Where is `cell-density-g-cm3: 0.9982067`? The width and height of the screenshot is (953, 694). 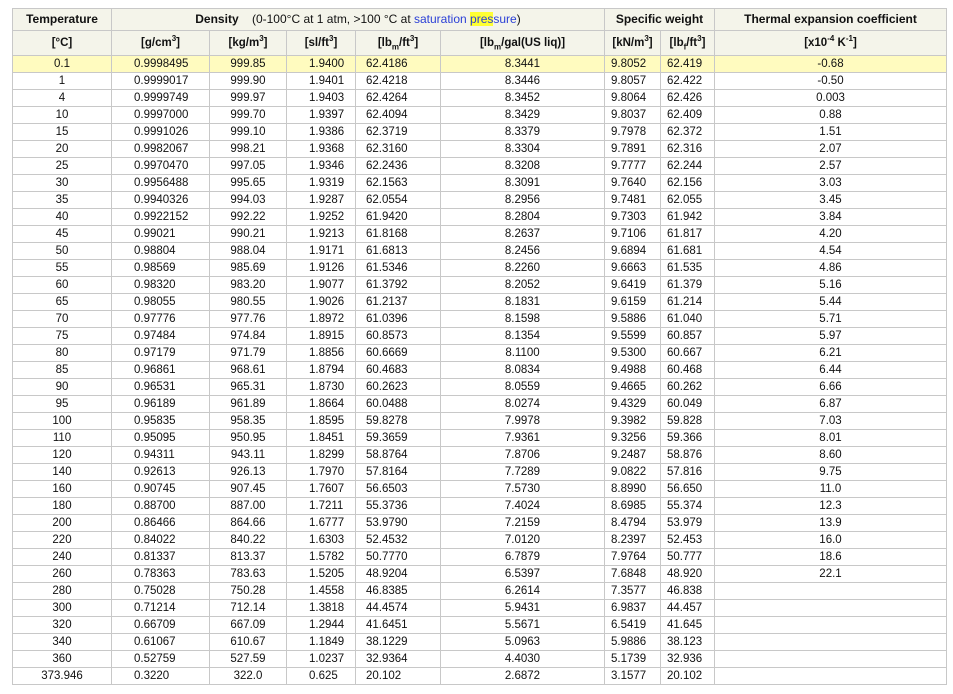 cell-density-g-cm3: 0.9982067 is located at coordinates (161, 149).